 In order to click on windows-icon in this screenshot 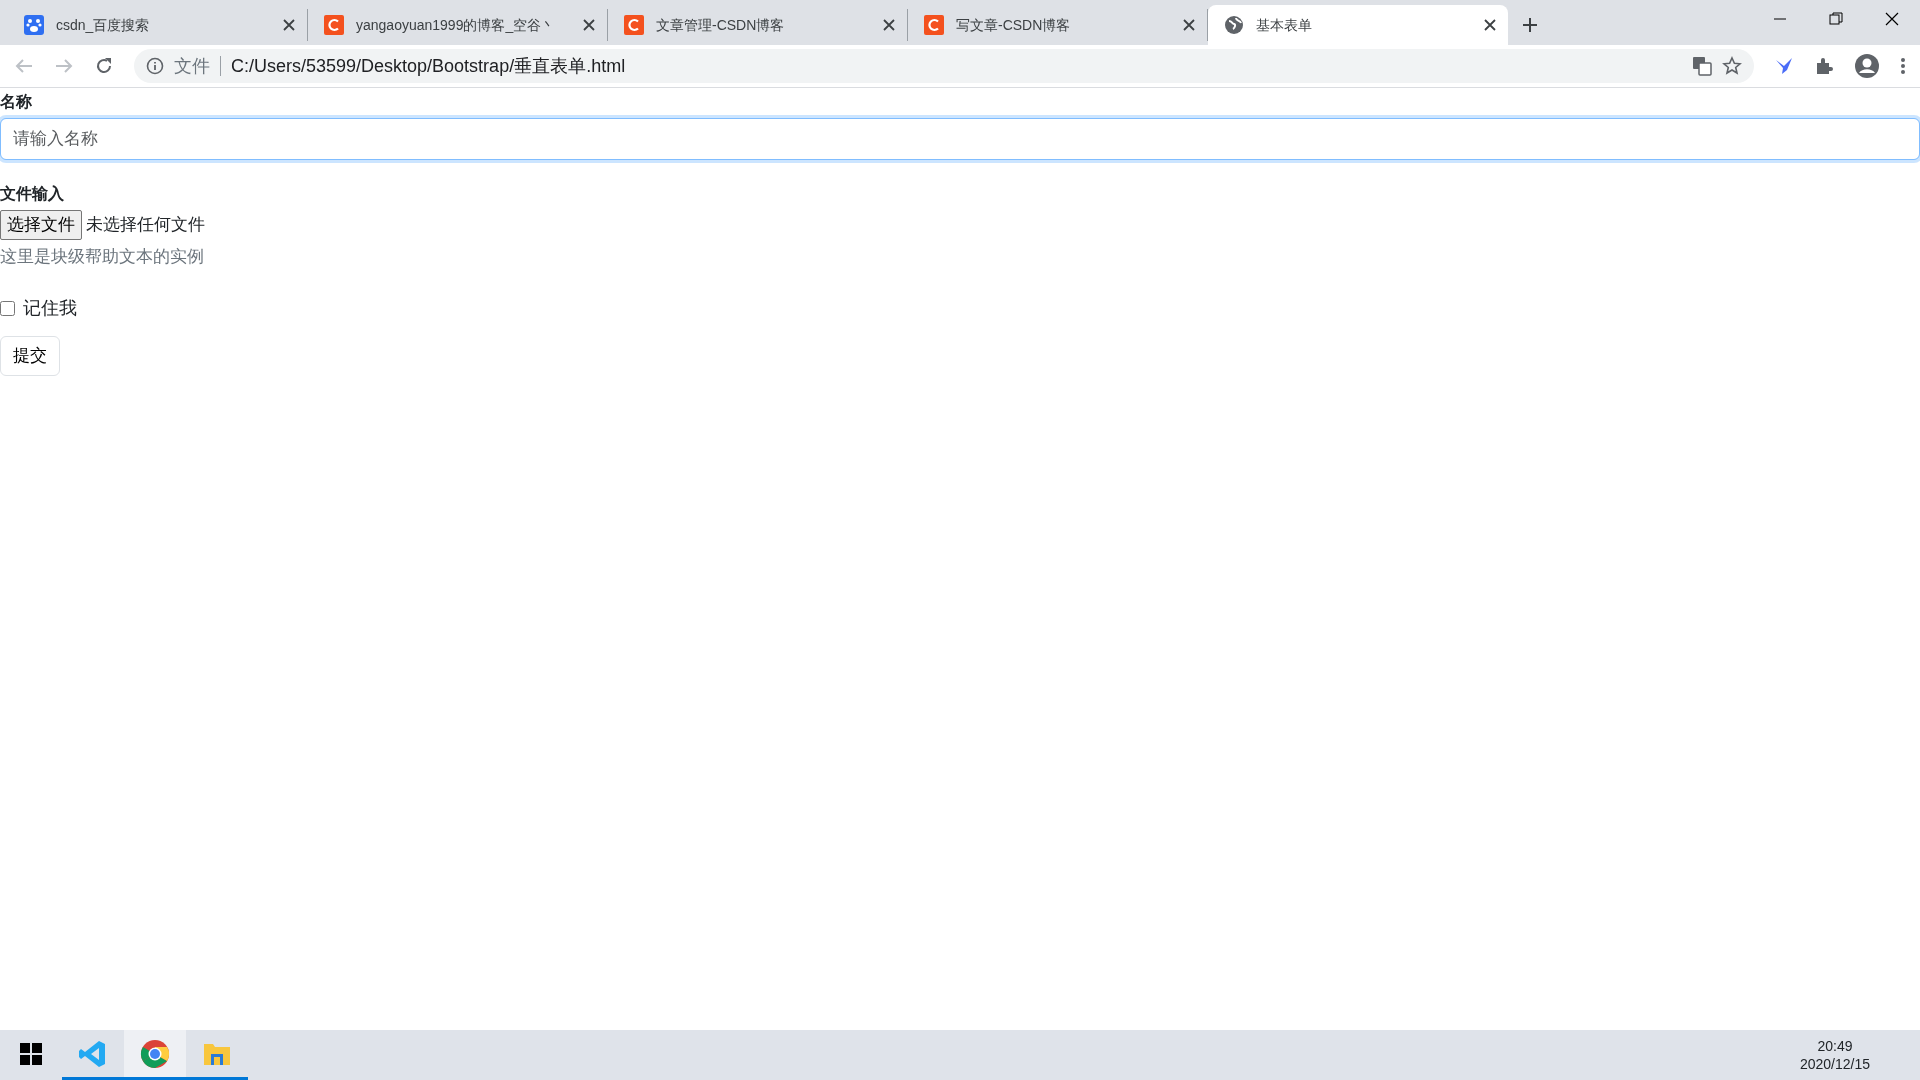, I will do `click(31, 1053)`.